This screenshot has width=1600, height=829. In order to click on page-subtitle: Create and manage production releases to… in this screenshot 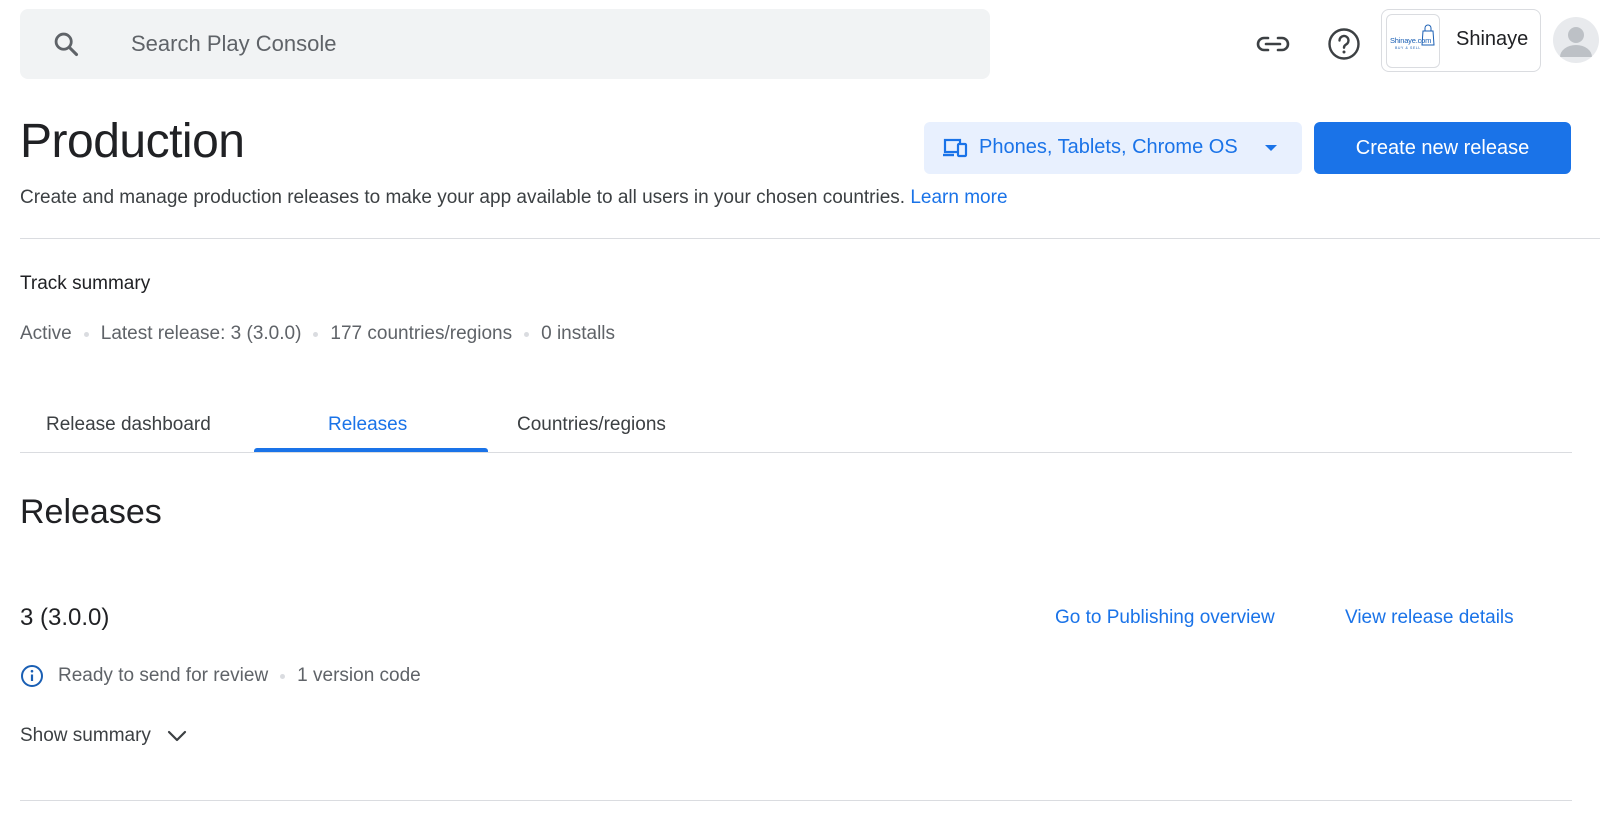, I will do `click(514, 198)`.